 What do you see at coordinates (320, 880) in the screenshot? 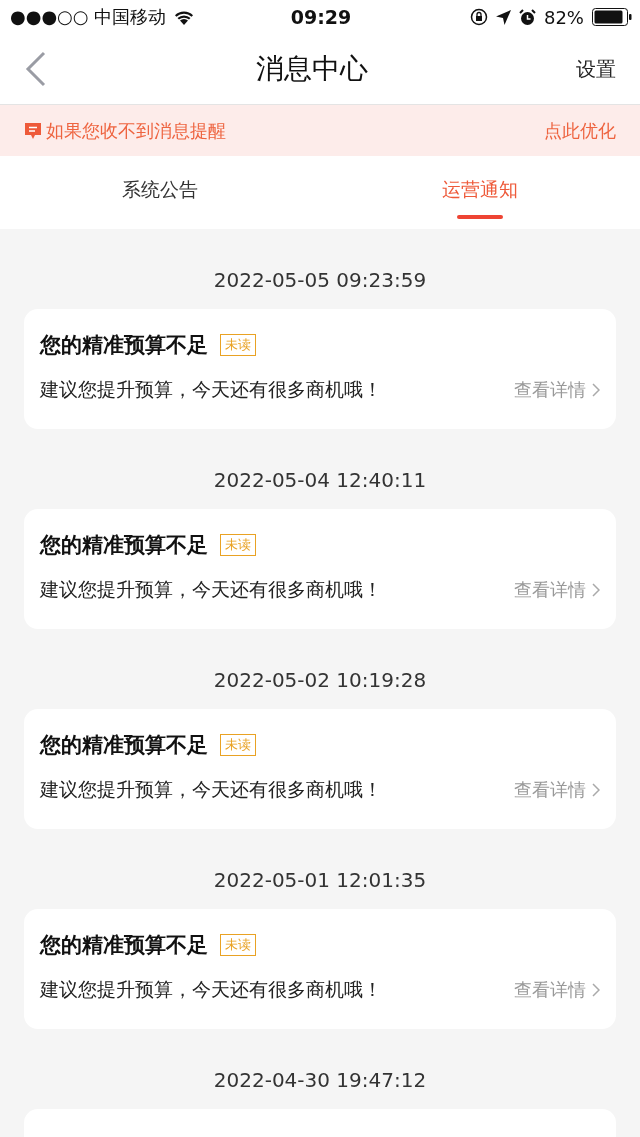
I see `message-time: 2022-05-01 12:01:35` at bounding box center [320, 880].